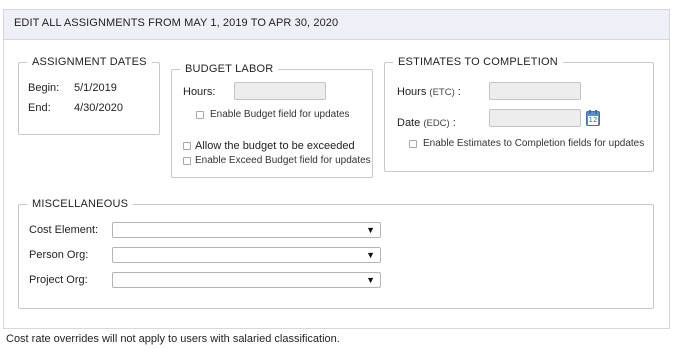 The width and height of the screenshot is (681, 352). Describe the element at coordinates (246, 255) in the screenshot. I see `person-org-select: ▼` at that location.